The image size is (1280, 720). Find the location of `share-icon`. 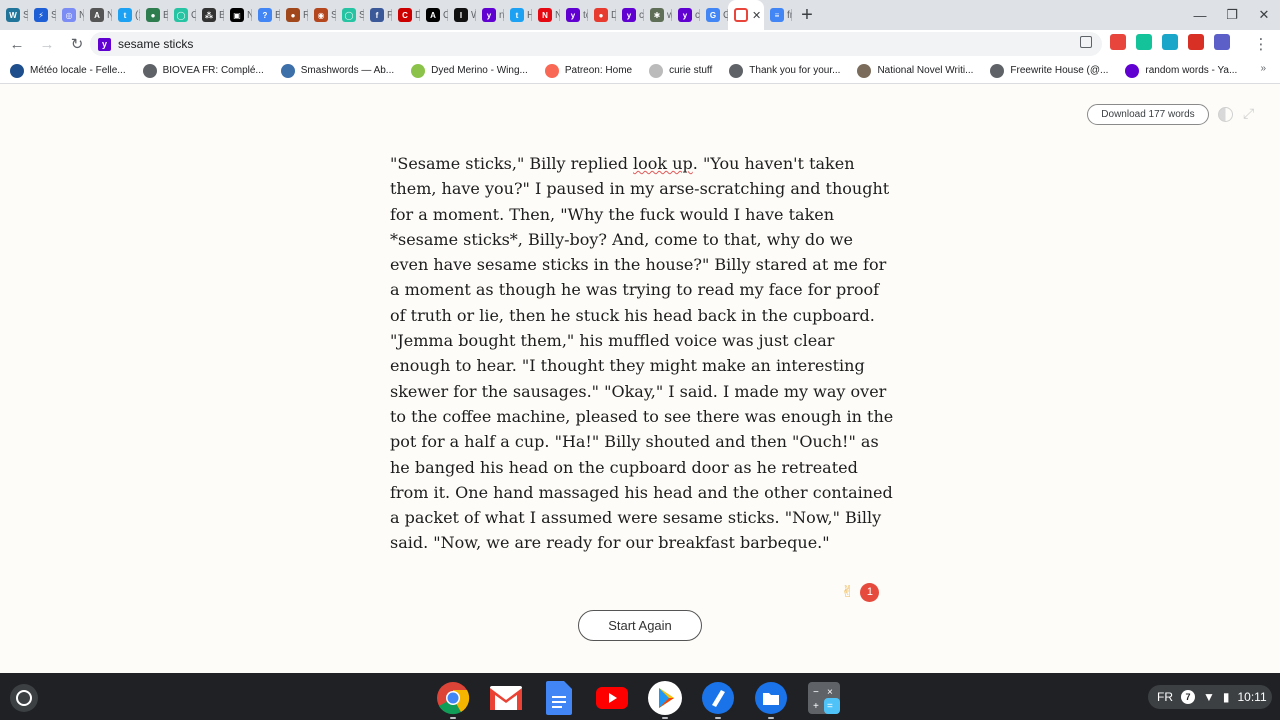

share-icon is located at coordinates (1086, 42).